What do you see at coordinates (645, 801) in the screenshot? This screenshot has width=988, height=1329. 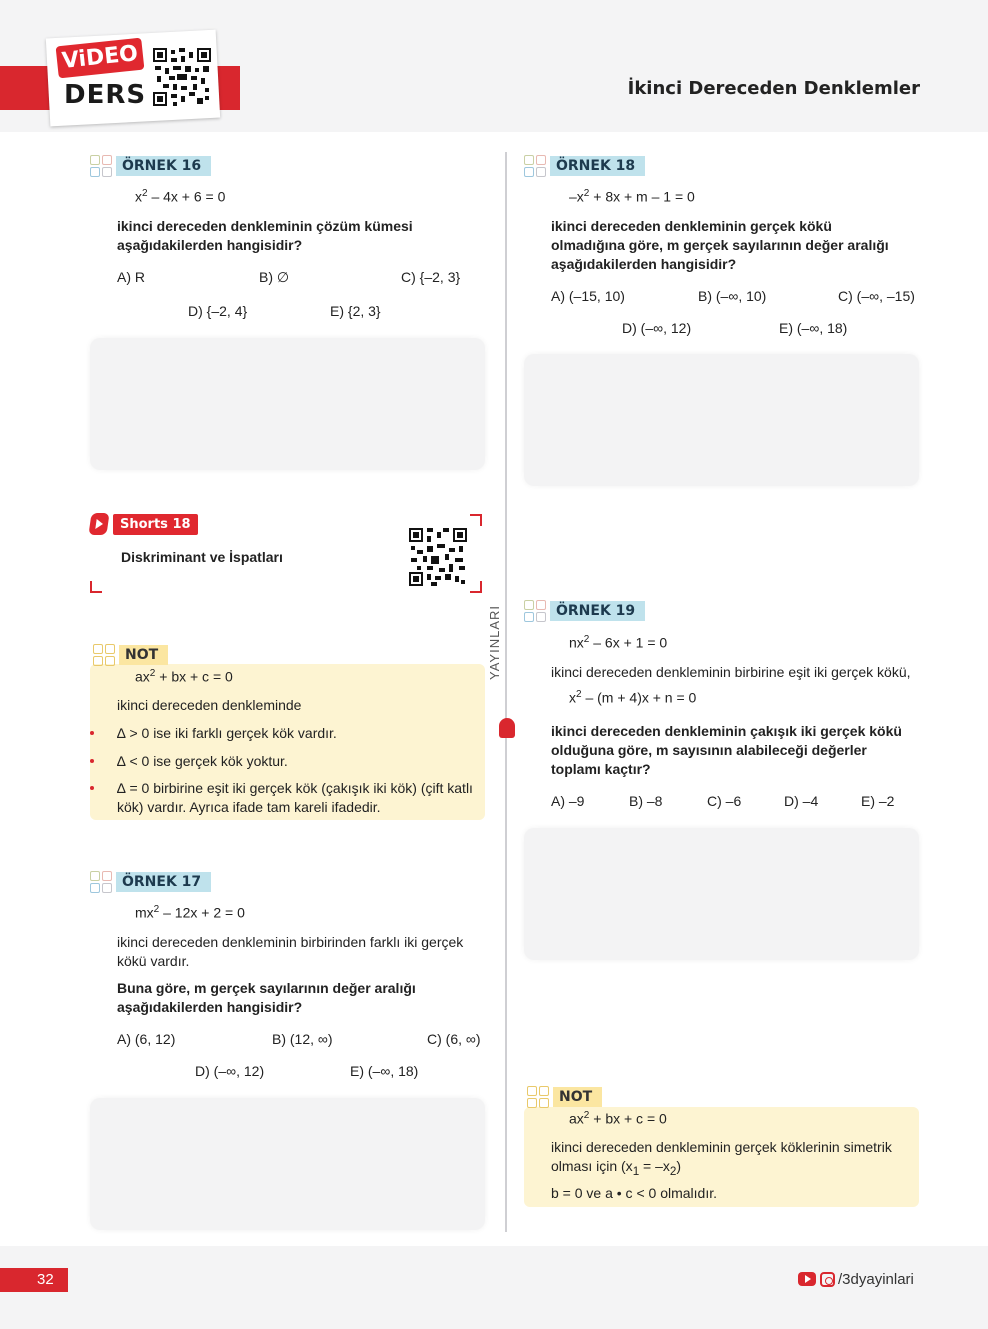 I see `example-19-option-b: B) –8` at bounding box center [645, 801].